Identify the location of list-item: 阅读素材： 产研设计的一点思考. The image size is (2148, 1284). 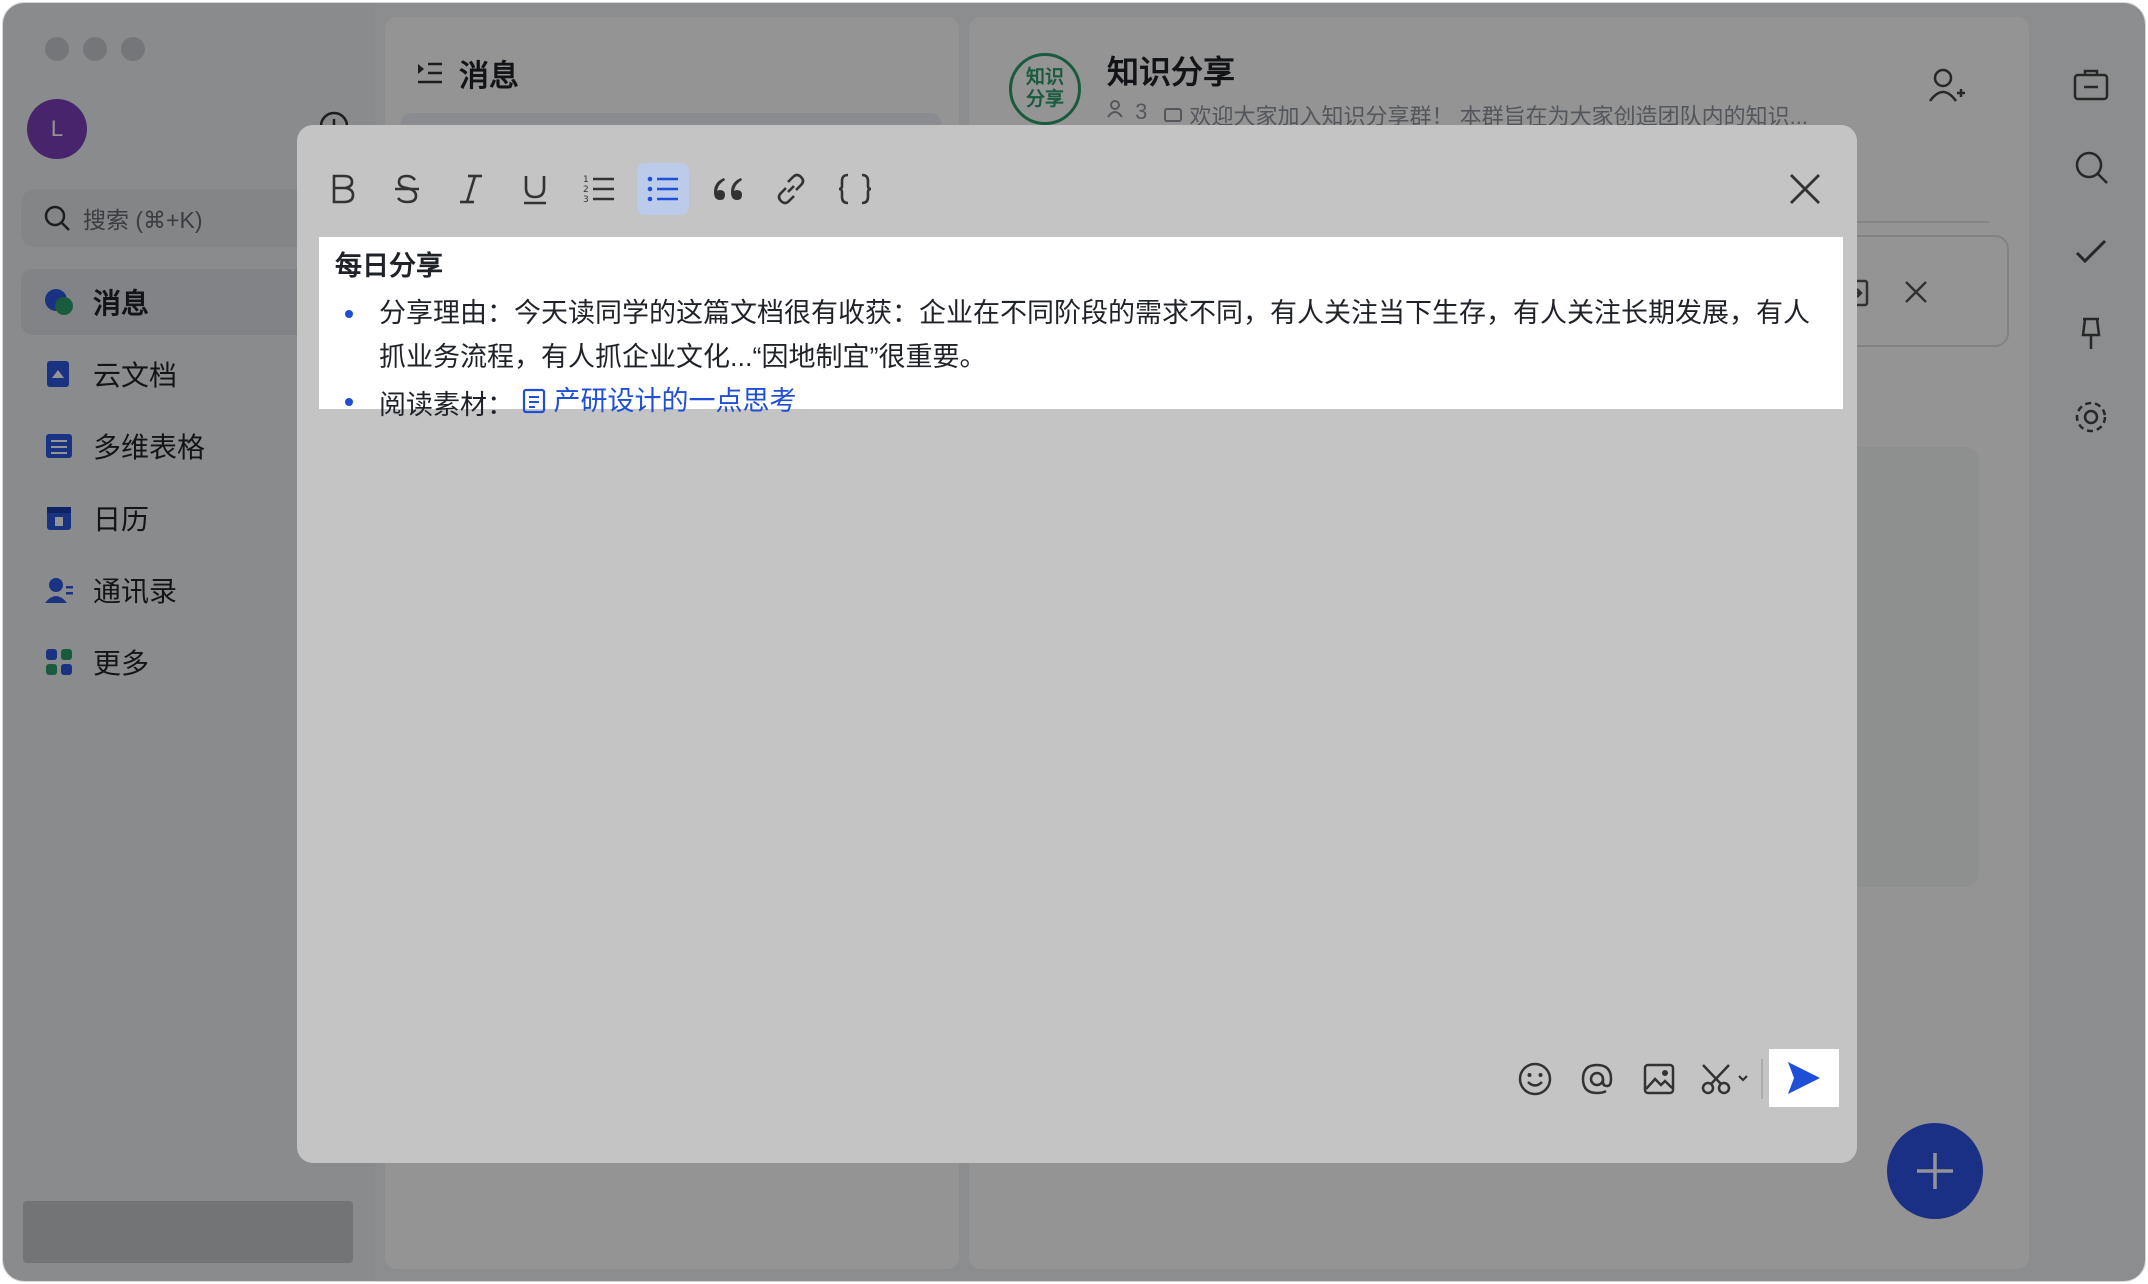
(1081, 403).